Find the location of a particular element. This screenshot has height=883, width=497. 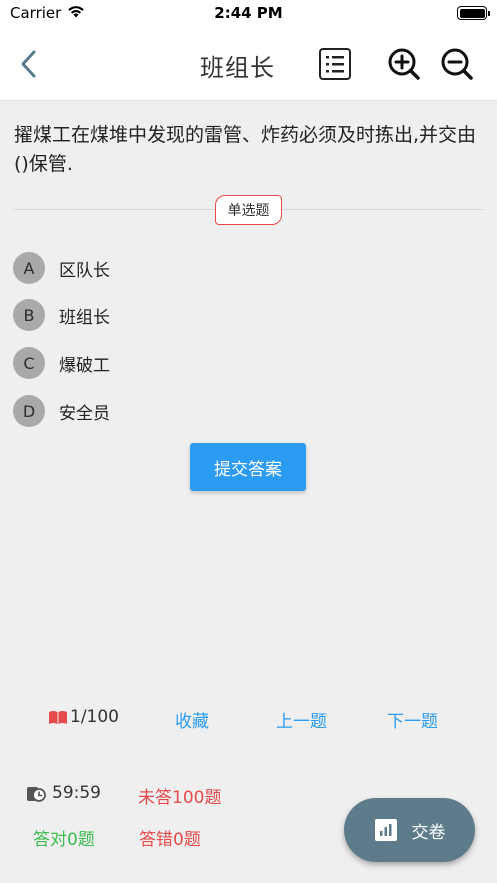

option-b: B 班组长 is located at coordinates (61, 315).